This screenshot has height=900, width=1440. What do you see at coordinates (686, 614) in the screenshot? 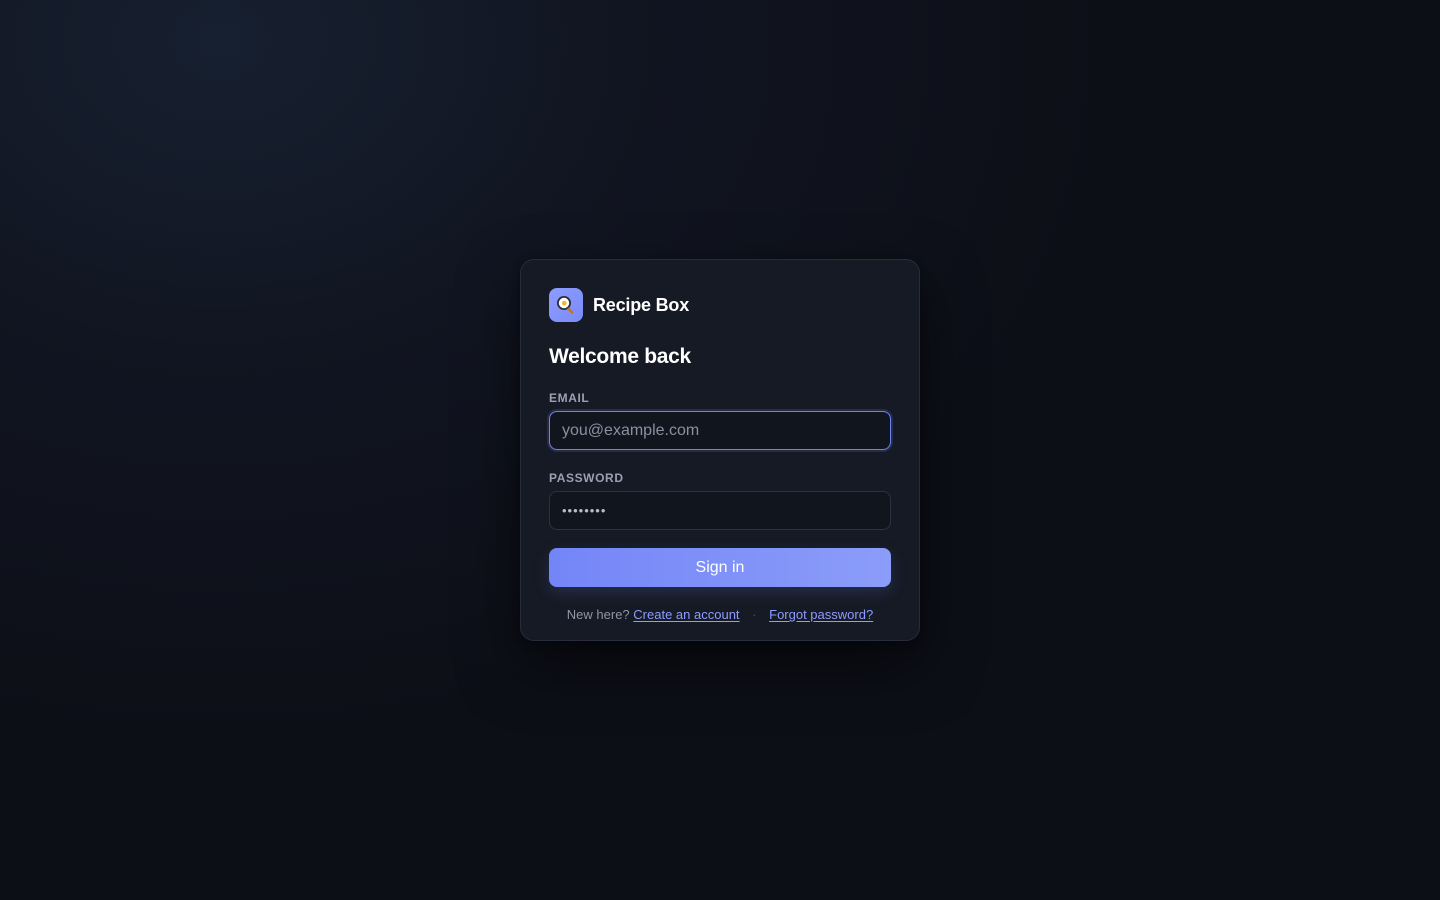
I see `create-account-link: Create an account` at bounding box center [686, 614].